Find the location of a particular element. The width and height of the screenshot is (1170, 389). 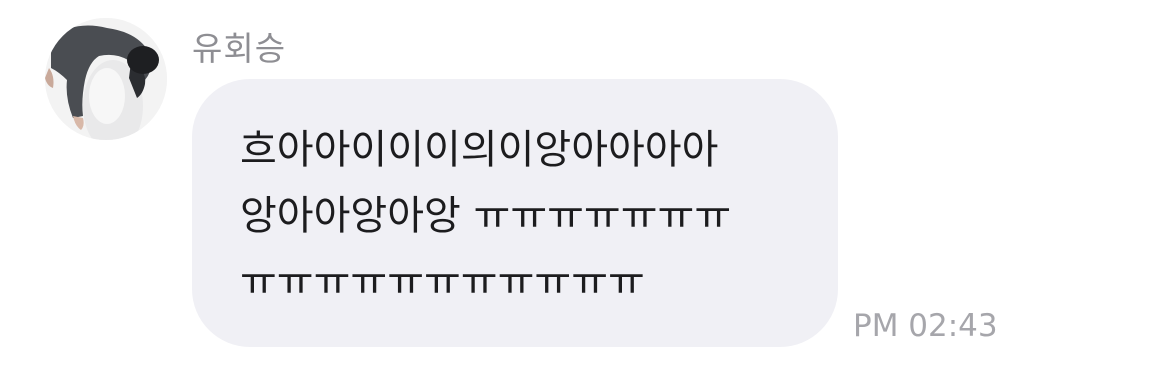

message-text-line-1: 흐아아이이이의이앙아아아아 is located at coordinates (479, 150).